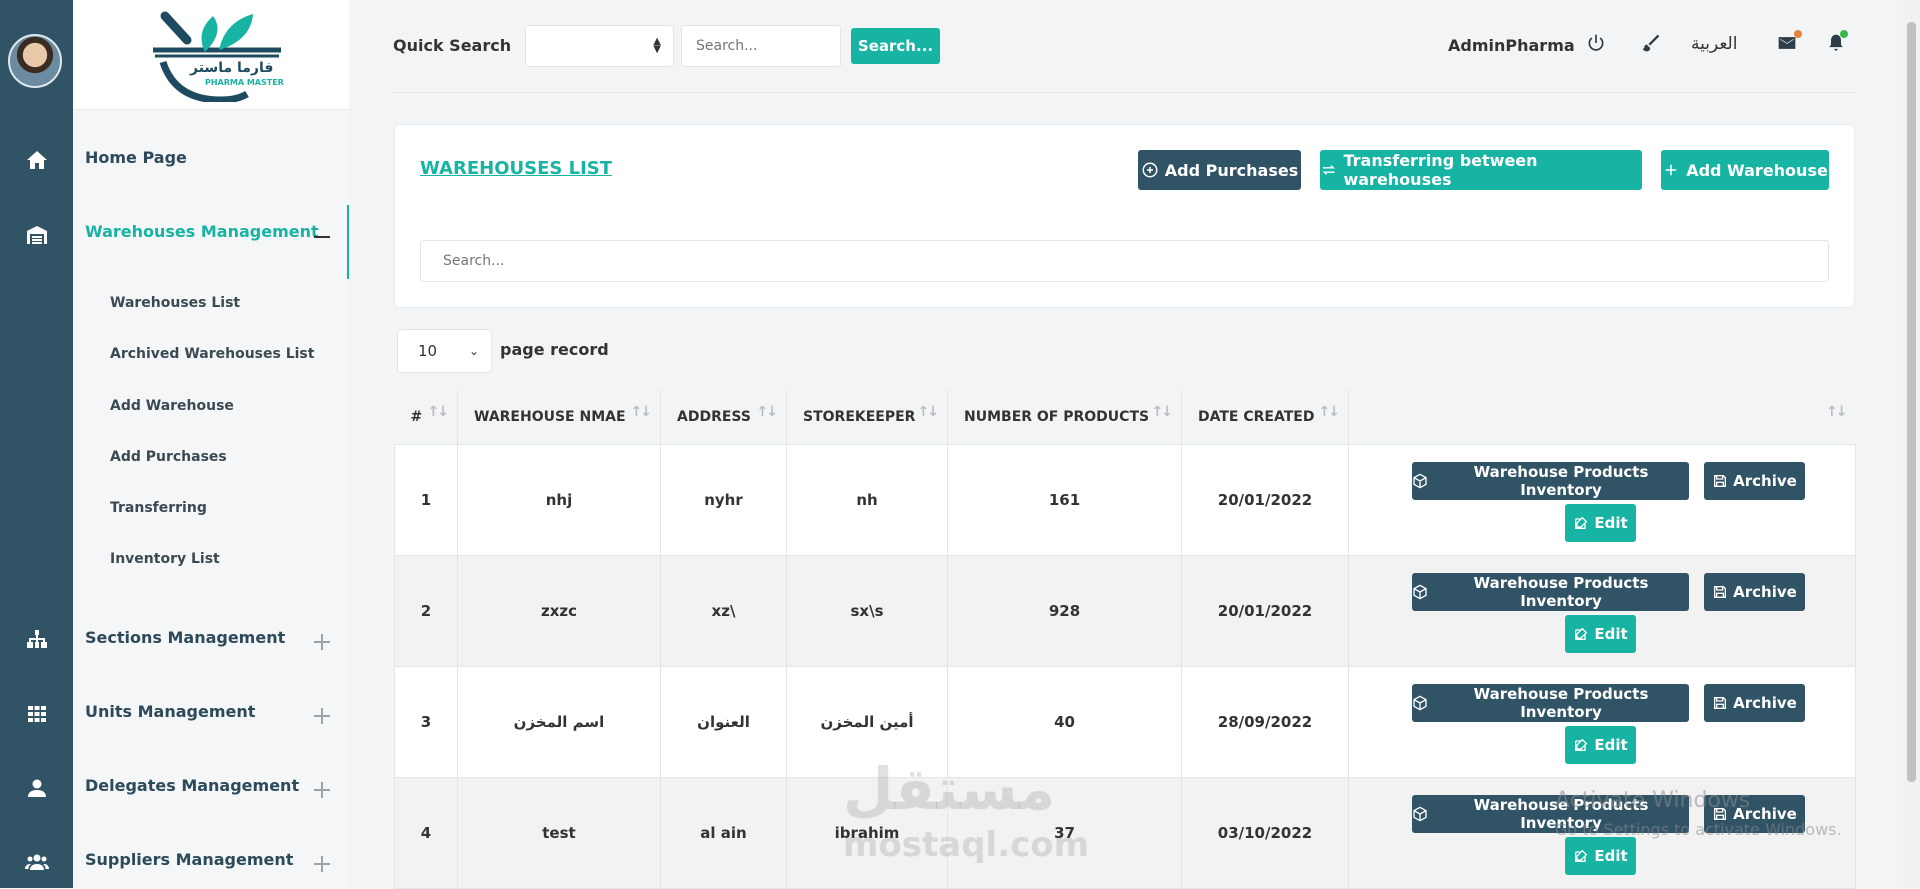  What do you see at coordinates (1064, 610) in the screenshot?
I see `cell-number-of-products: 928` at bounding box center [1064, 610].